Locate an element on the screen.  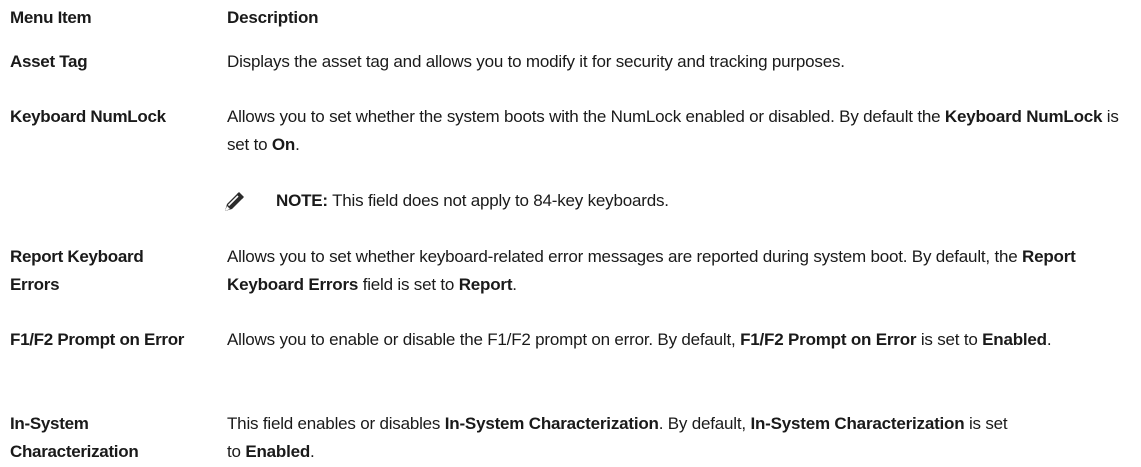
bold-text: On is located at coordinates (283, 144).